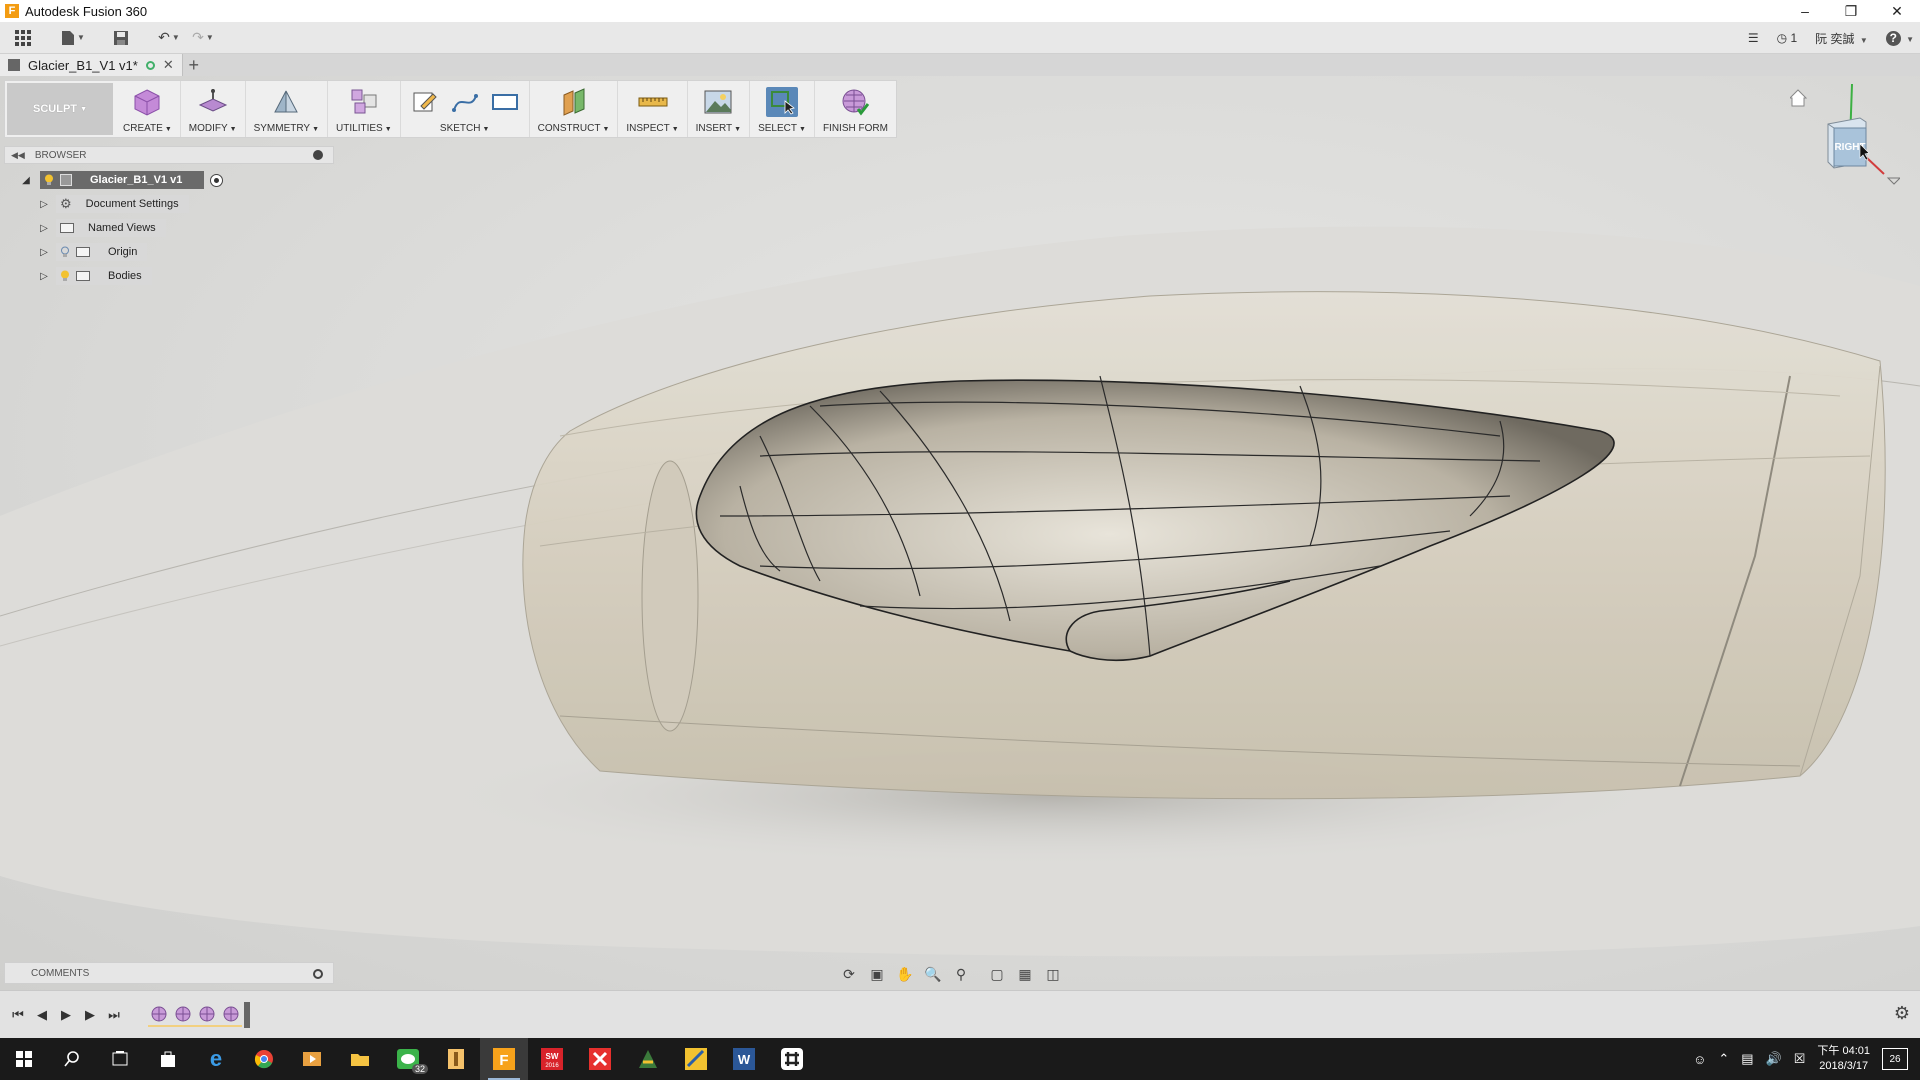 The image size is (1920, 1080). Describe the element at coordinates (505, 102) in the screenshot. I see `rectangle-icon` at that location.